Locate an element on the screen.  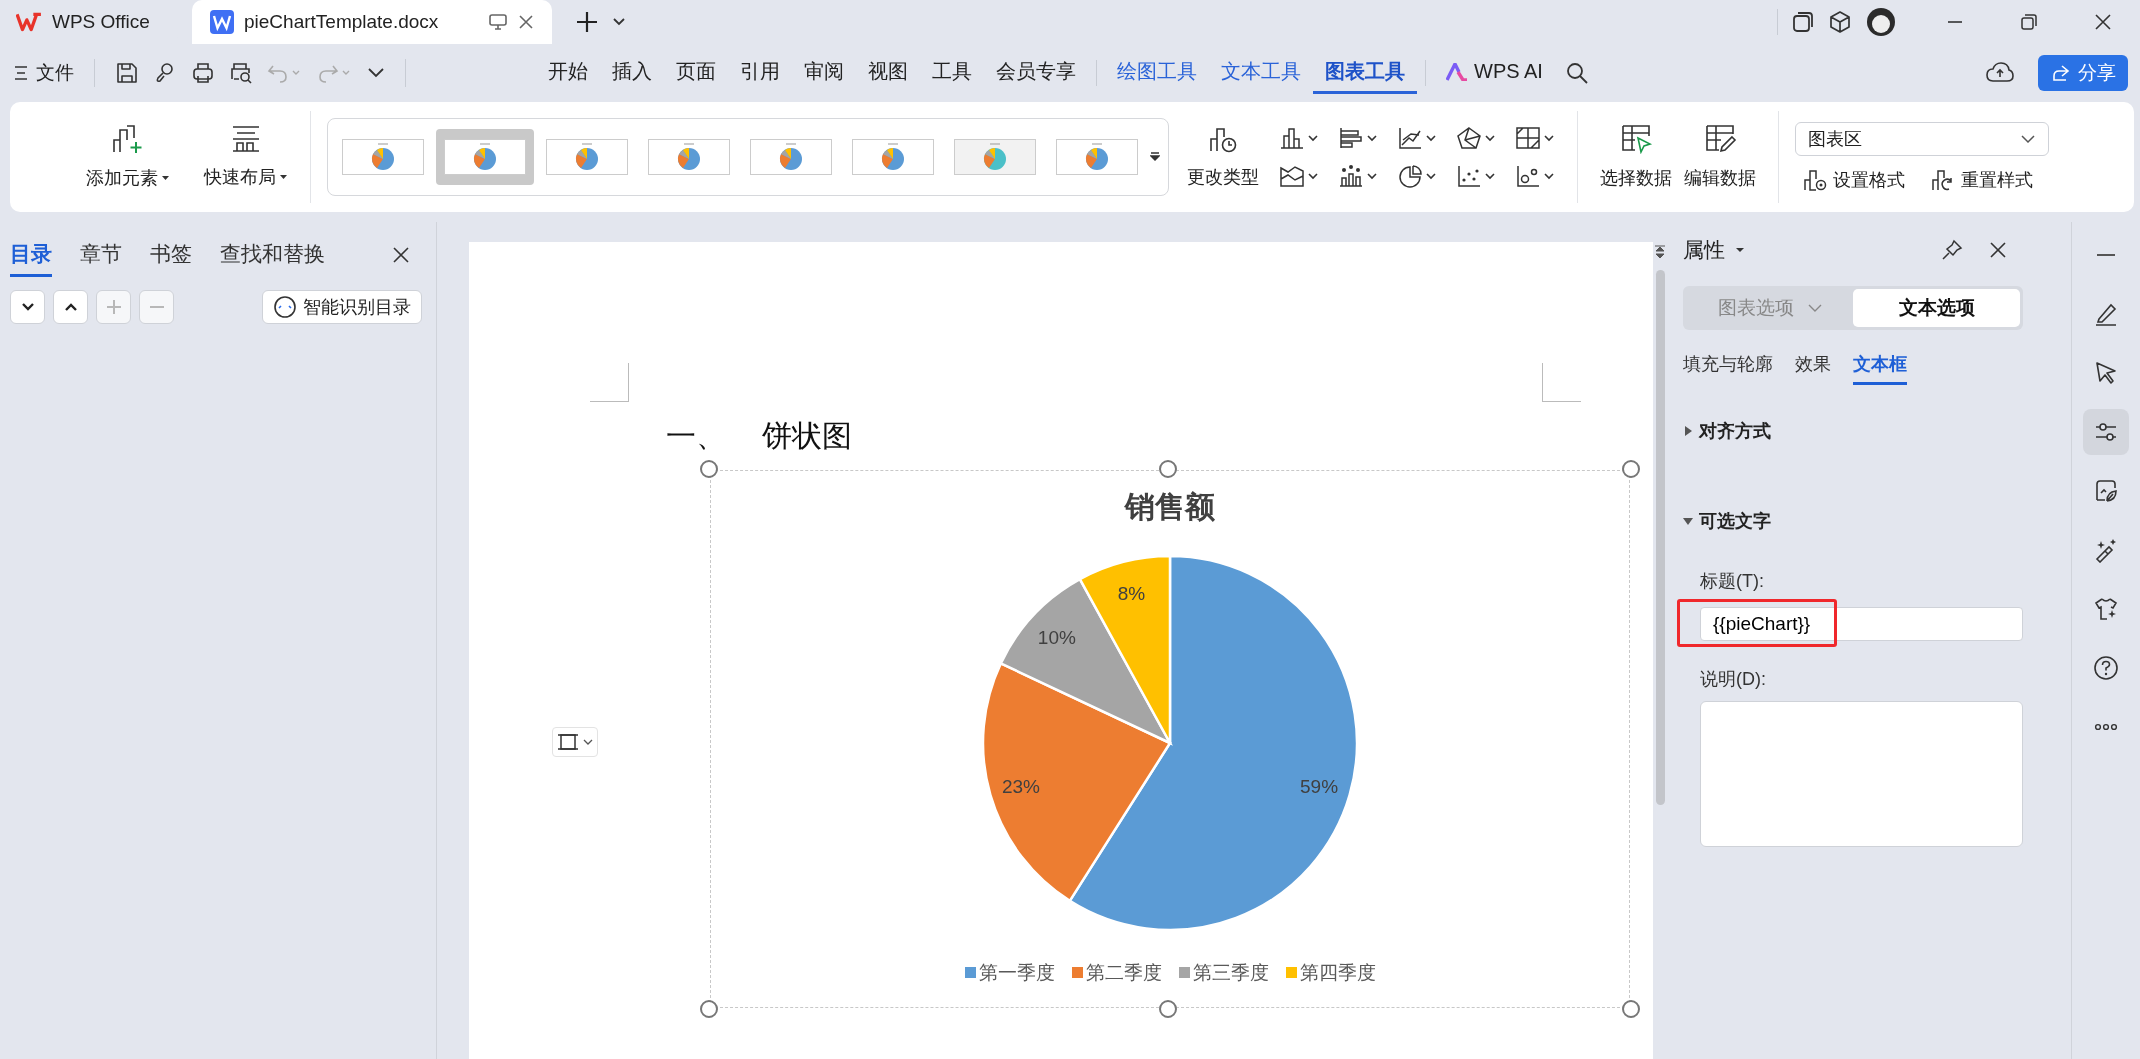
menu-tab: 视图 is located at coordinates (888, 73).